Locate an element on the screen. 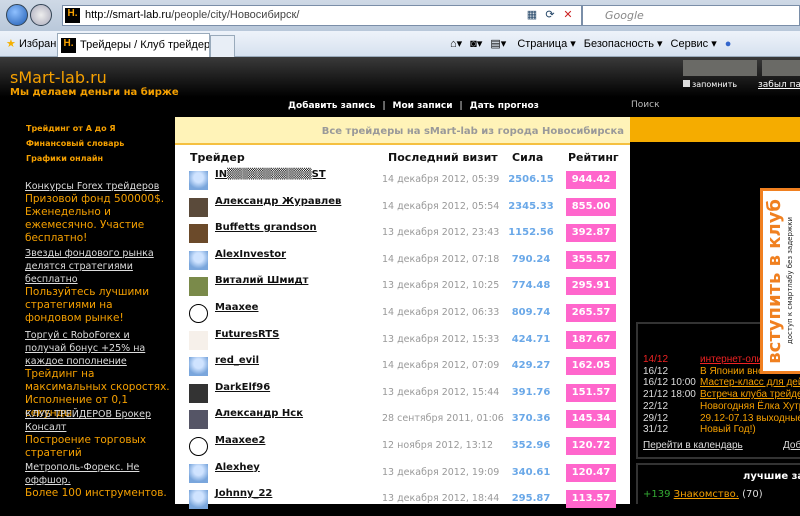  trader-name-link: Виталий Шмидт is located at coordinates (261, 280).